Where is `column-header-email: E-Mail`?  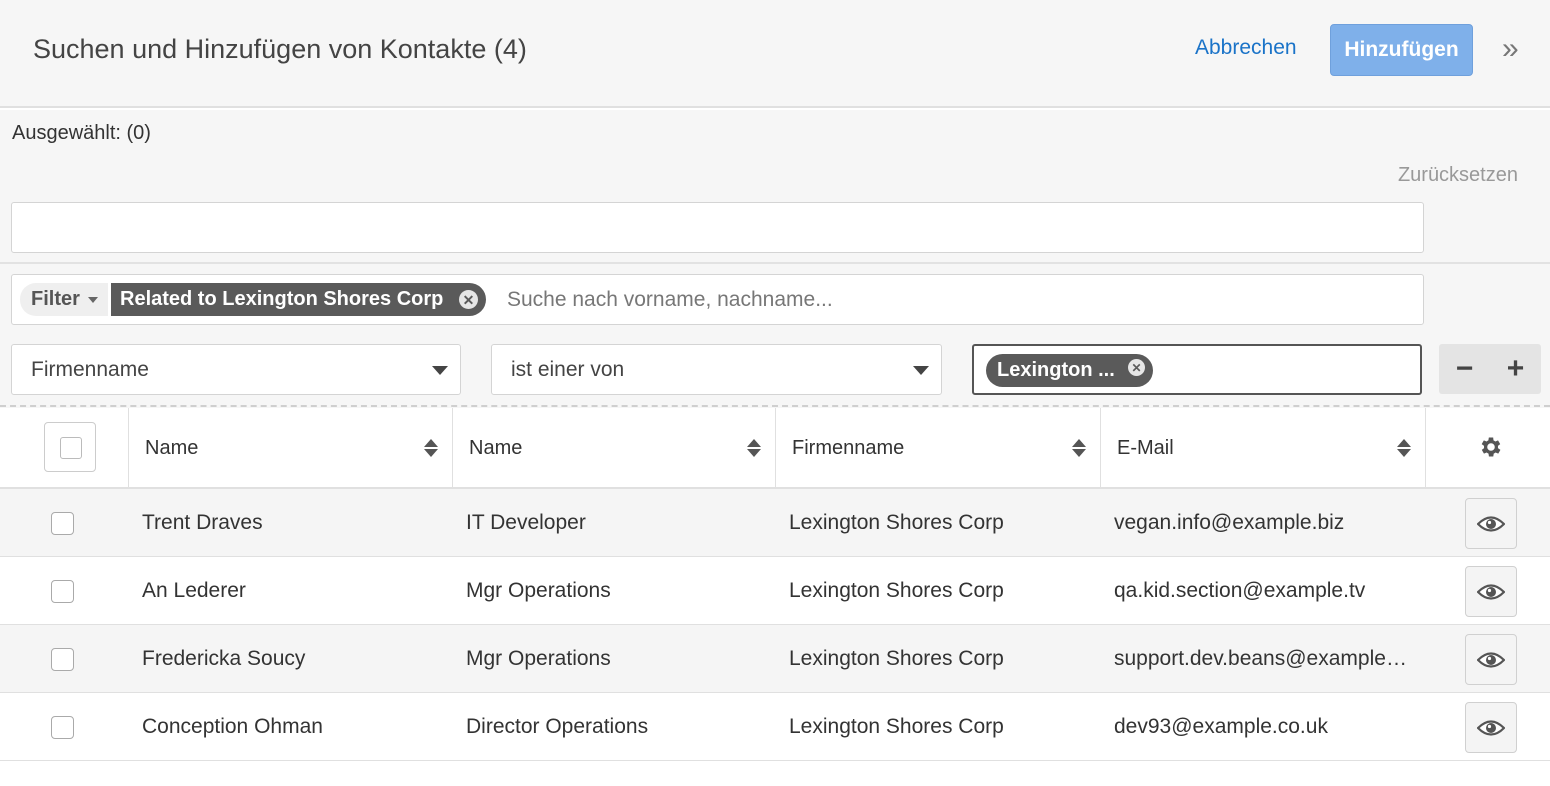
column-header-email: E-Mail is located at coordinates (1262, 448).